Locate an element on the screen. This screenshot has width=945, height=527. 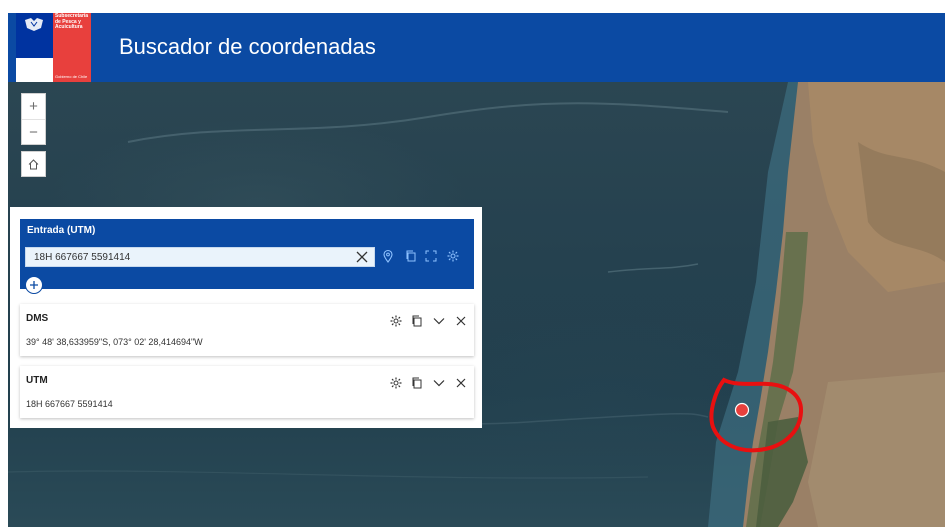
plus-icon is located at coordinates (34, 285).